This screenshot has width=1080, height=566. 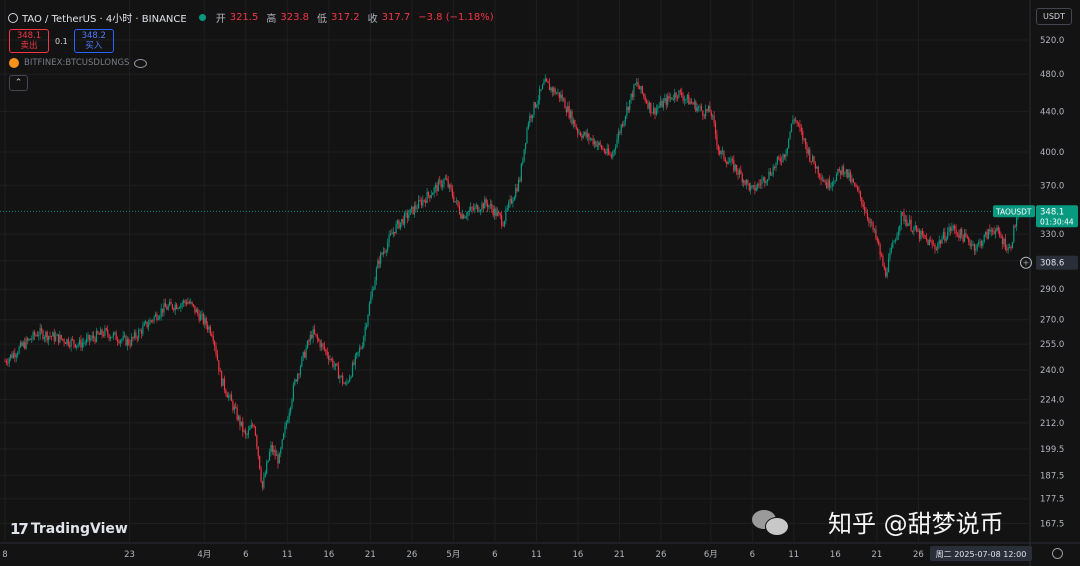 What do you see at coordinates (93, 41) in the screenshot?
I see `buy-button: 348.2 买入` at bounding box center [93, 41].